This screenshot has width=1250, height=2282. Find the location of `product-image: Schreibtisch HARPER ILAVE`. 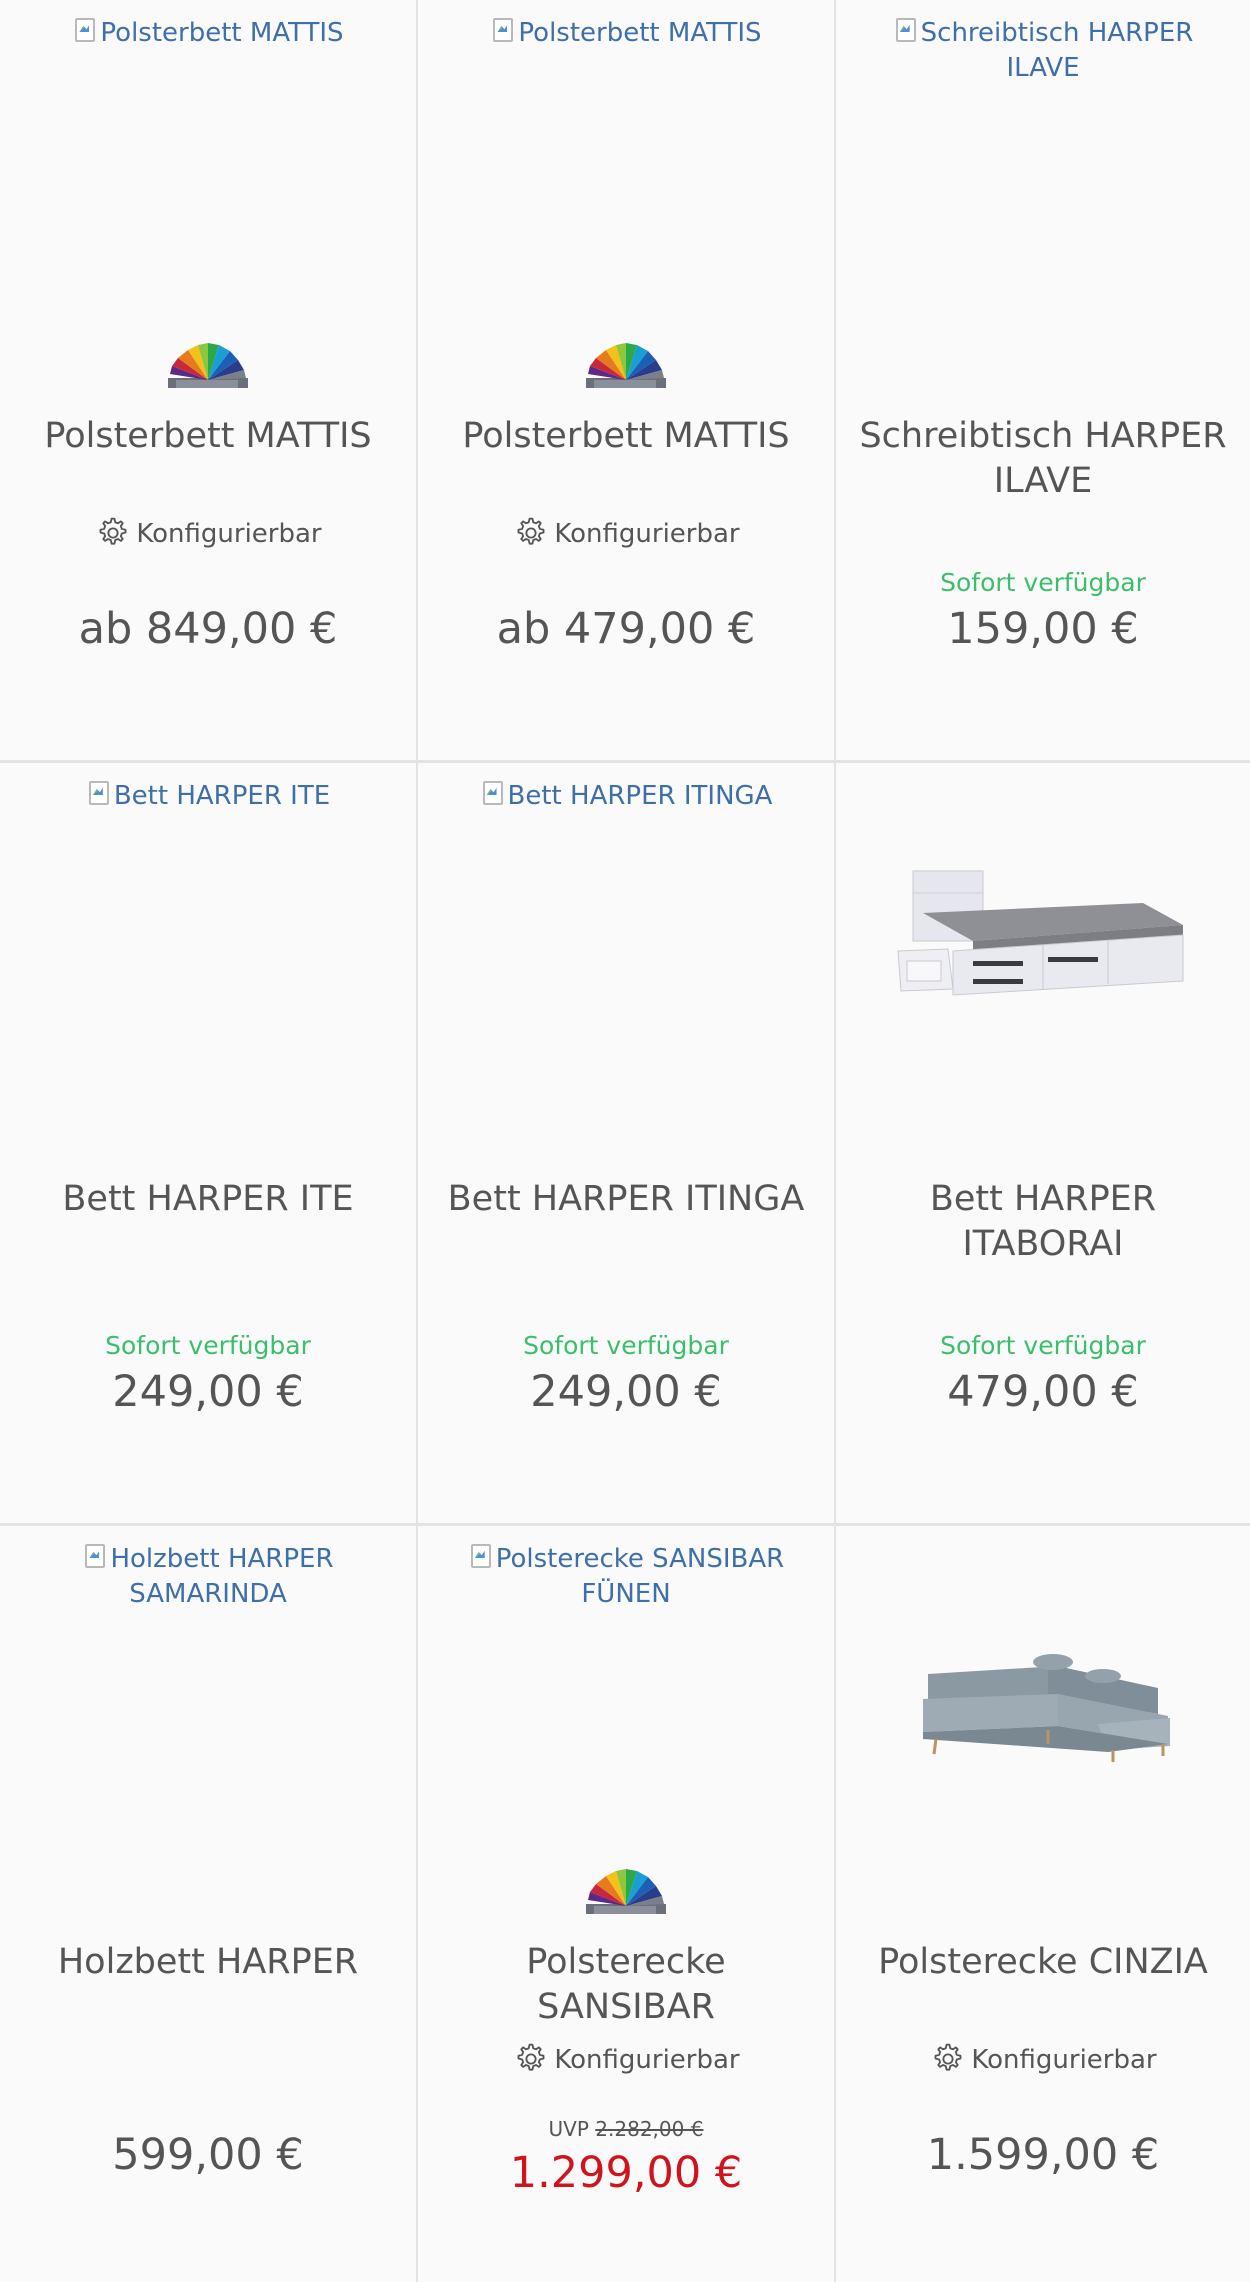

product-image: Schreibtisch HARPER ILAVE is located at coordinates (1043, 51).